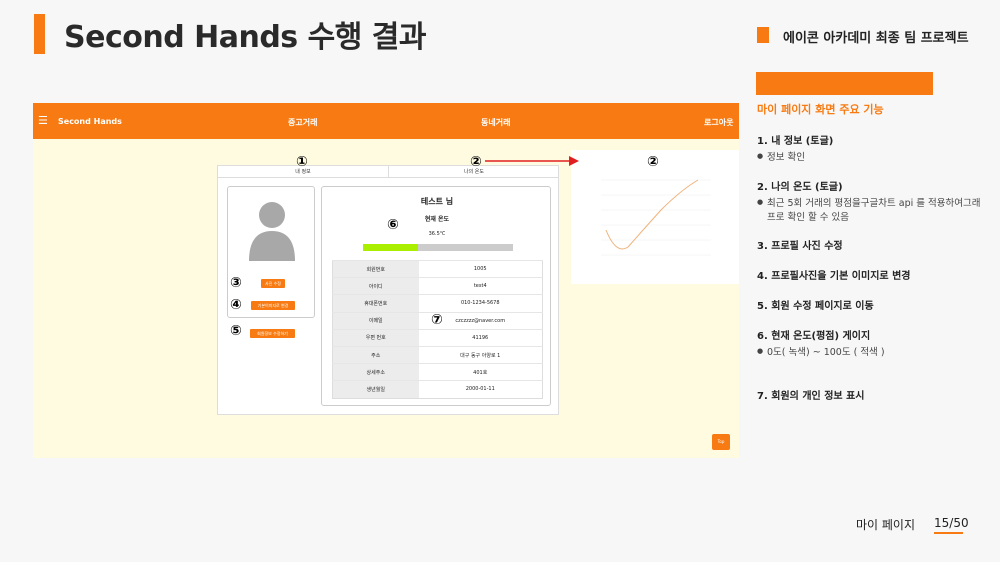  What do you see at coordinates (869, 158) in the screenshot?
I see `feature-bullet: 정보 확인` at bounding box center [869, 158].